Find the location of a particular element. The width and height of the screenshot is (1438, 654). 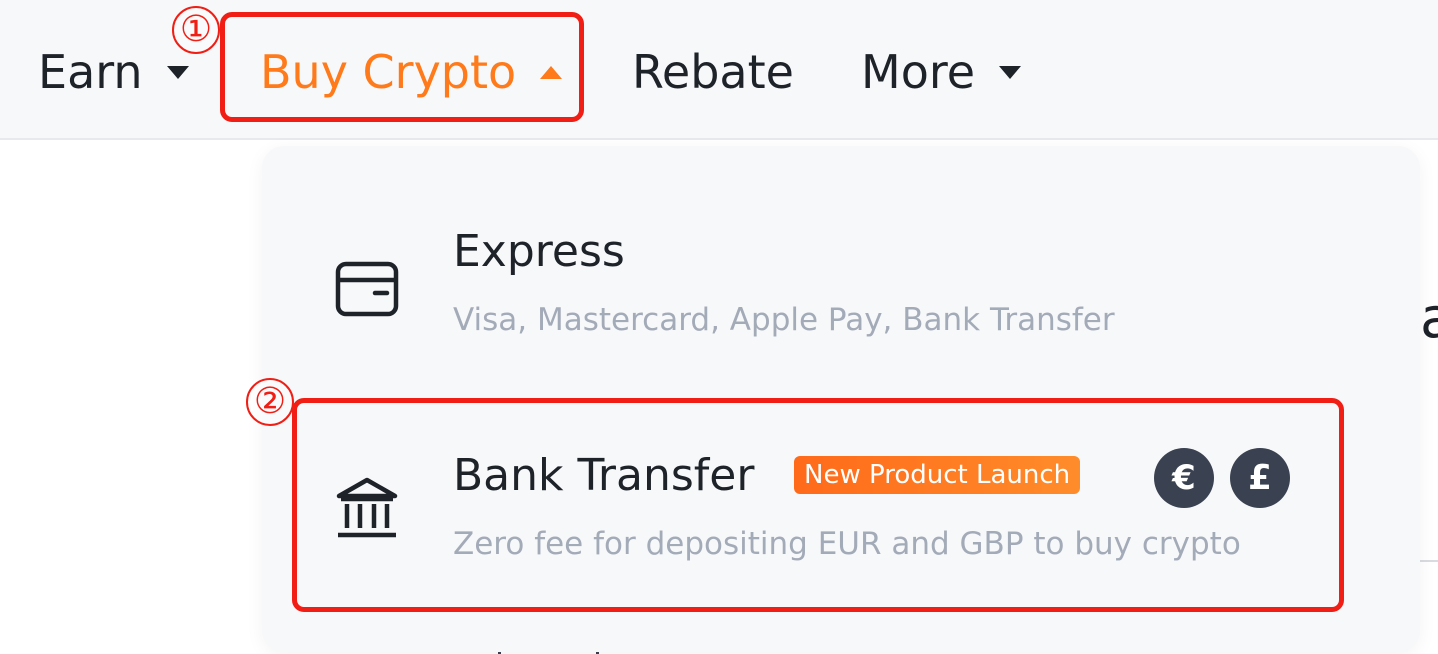

nav-more: More is located at coordinates (941, 72).